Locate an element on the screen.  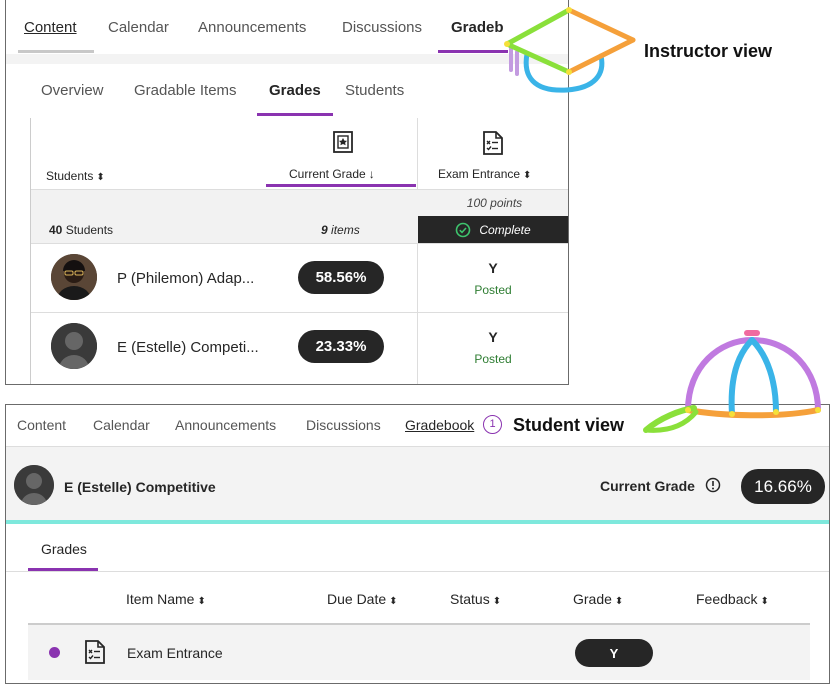
exam-points: 100 points is located at coordinates (494, 203).